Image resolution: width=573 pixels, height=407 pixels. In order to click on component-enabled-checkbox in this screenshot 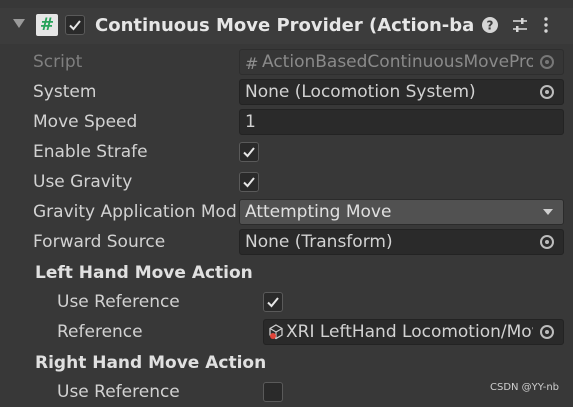, I will do `click(75, 25)`.